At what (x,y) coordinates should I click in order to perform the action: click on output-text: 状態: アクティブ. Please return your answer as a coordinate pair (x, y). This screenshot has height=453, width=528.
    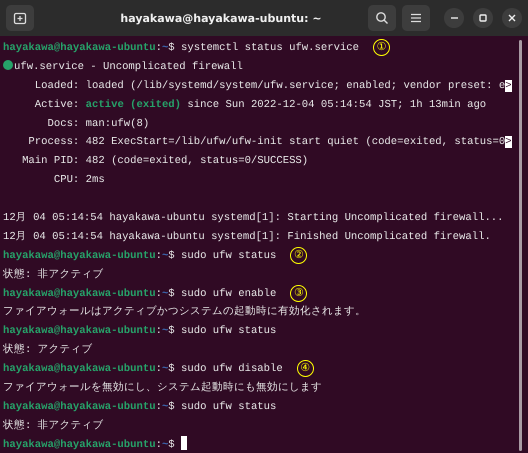
    Looking at the image, I should click on (48, 350).